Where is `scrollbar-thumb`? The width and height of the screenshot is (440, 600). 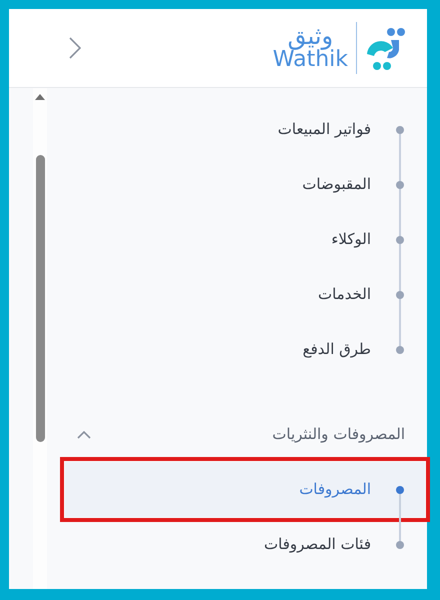 scrollbar-thumb is located at coordinates (40, 298).